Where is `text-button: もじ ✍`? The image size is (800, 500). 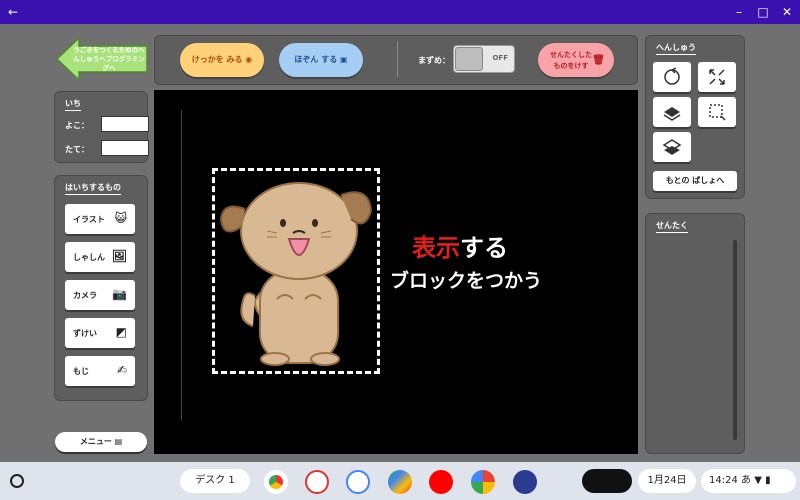 text-button: もじ ✍ is located at coordinates (100, 371).